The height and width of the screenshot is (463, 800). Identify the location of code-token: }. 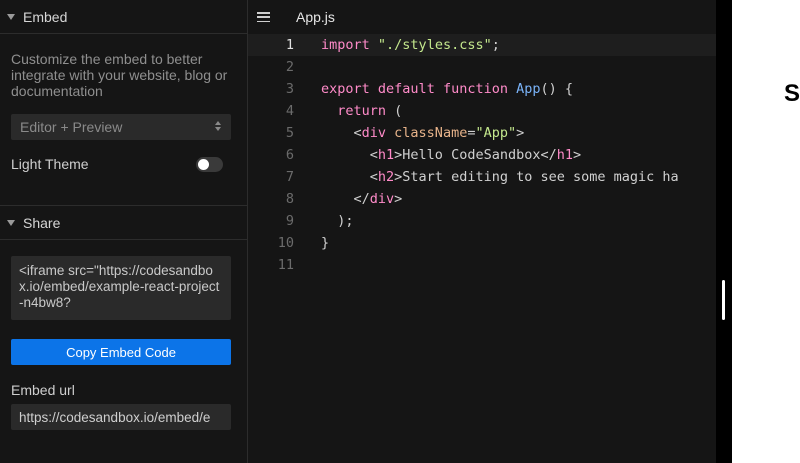
(325, 243).